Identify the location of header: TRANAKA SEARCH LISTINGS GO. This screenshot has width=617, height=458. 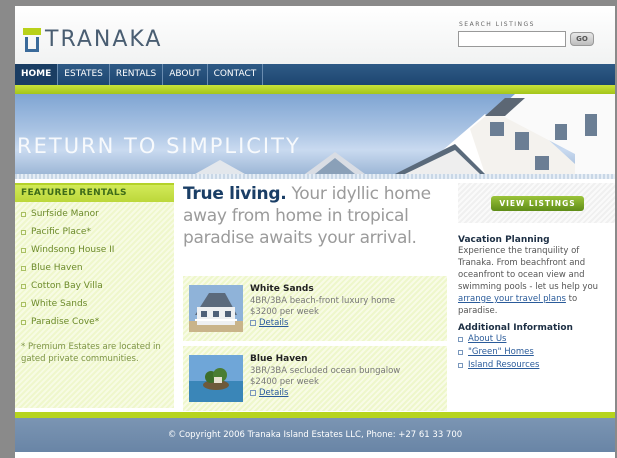
(315, 35).